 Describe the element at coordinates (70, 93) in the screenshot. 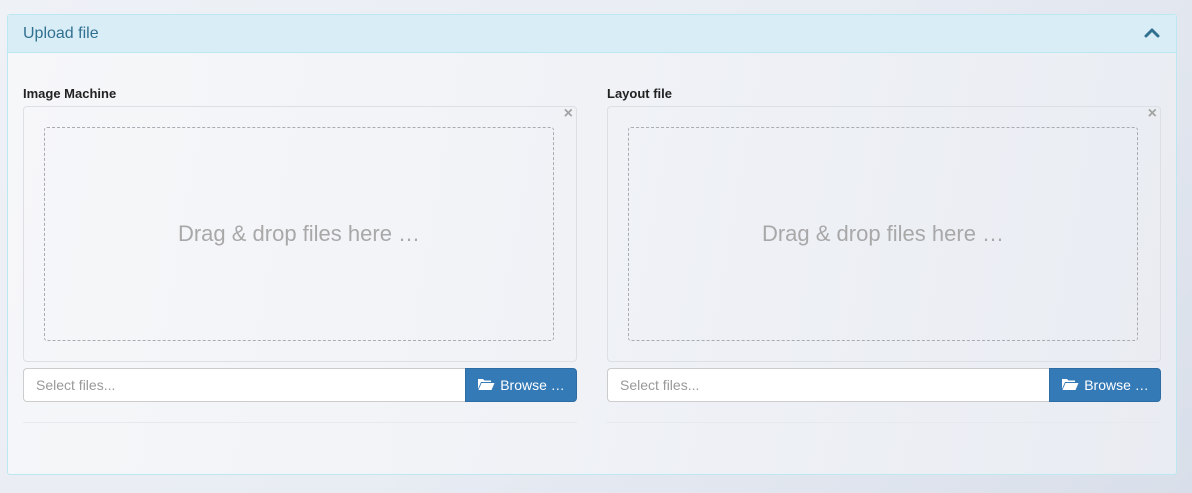

I see `field-label: Image Machine` at that location.